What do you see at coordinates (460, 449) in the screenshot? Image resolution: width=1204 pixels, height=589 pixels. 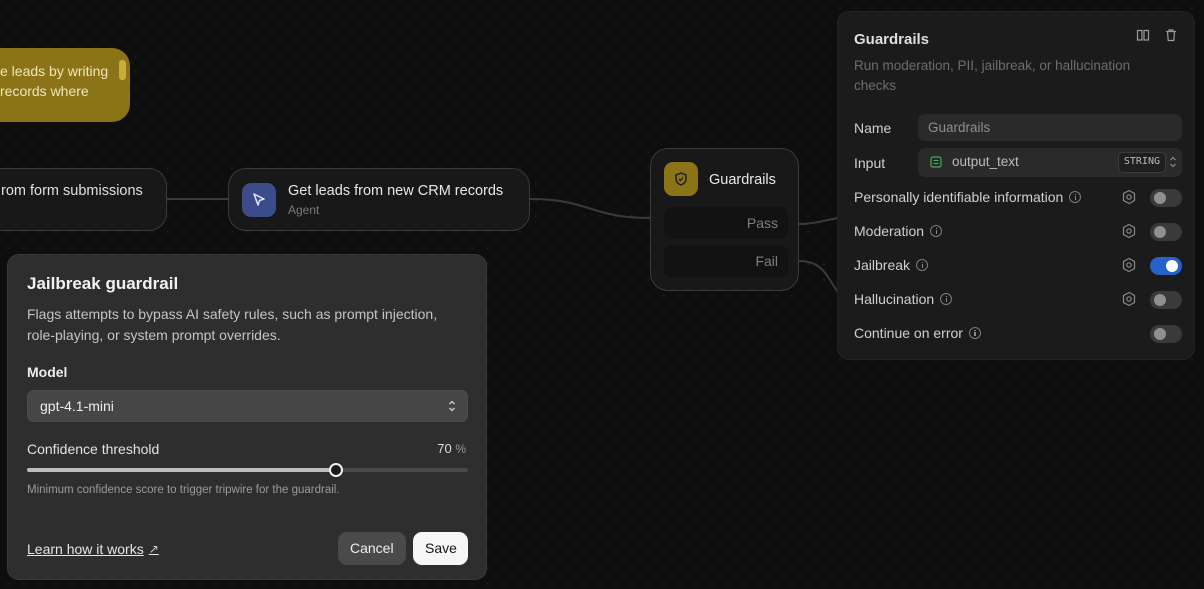 I see `confidence-unit: %` at bounding box center [460, 449].